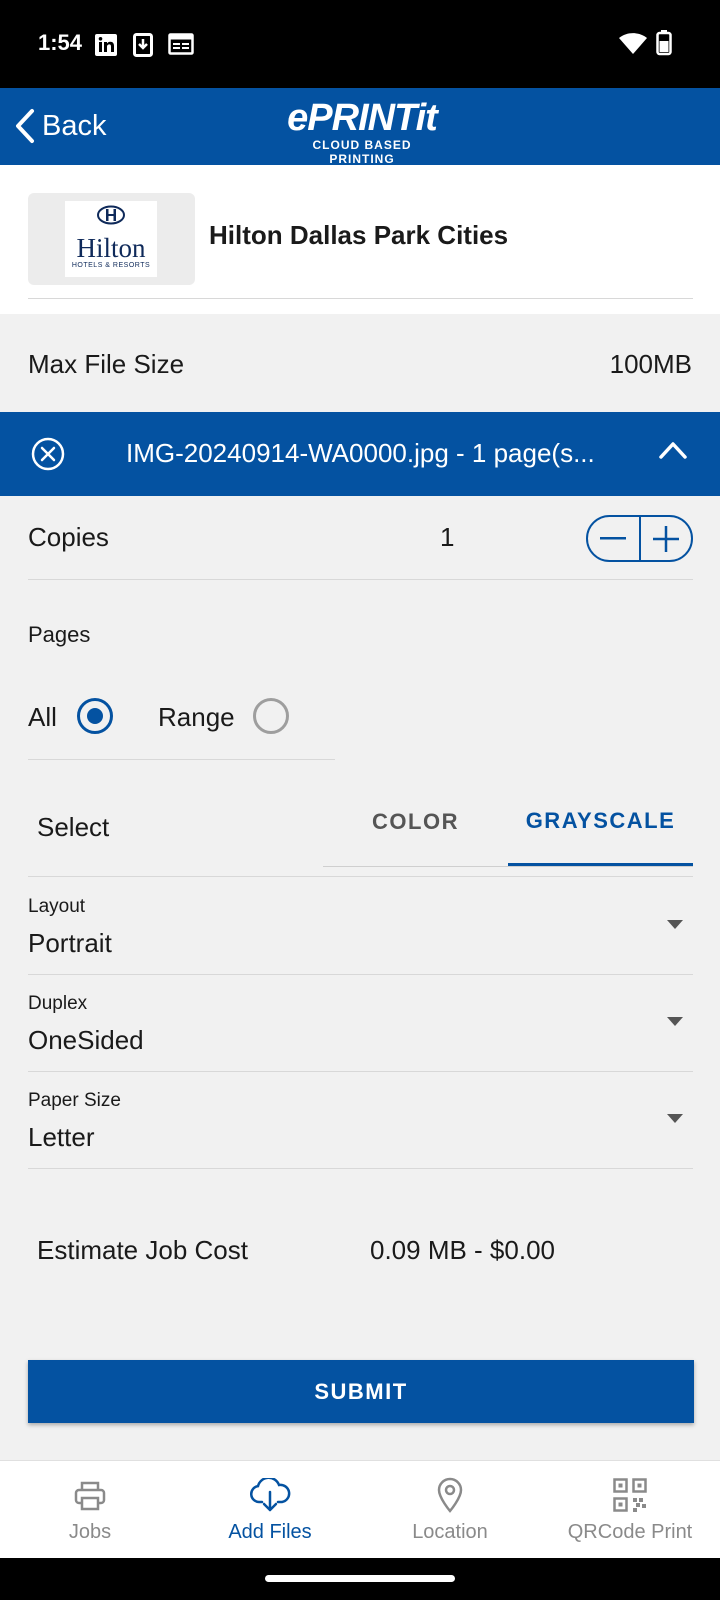  What do you see at coordinates (360, 363) in the screenshot?
I see `max-file-size-row: Max File Size 100MB` at bounding box center [360, 363].